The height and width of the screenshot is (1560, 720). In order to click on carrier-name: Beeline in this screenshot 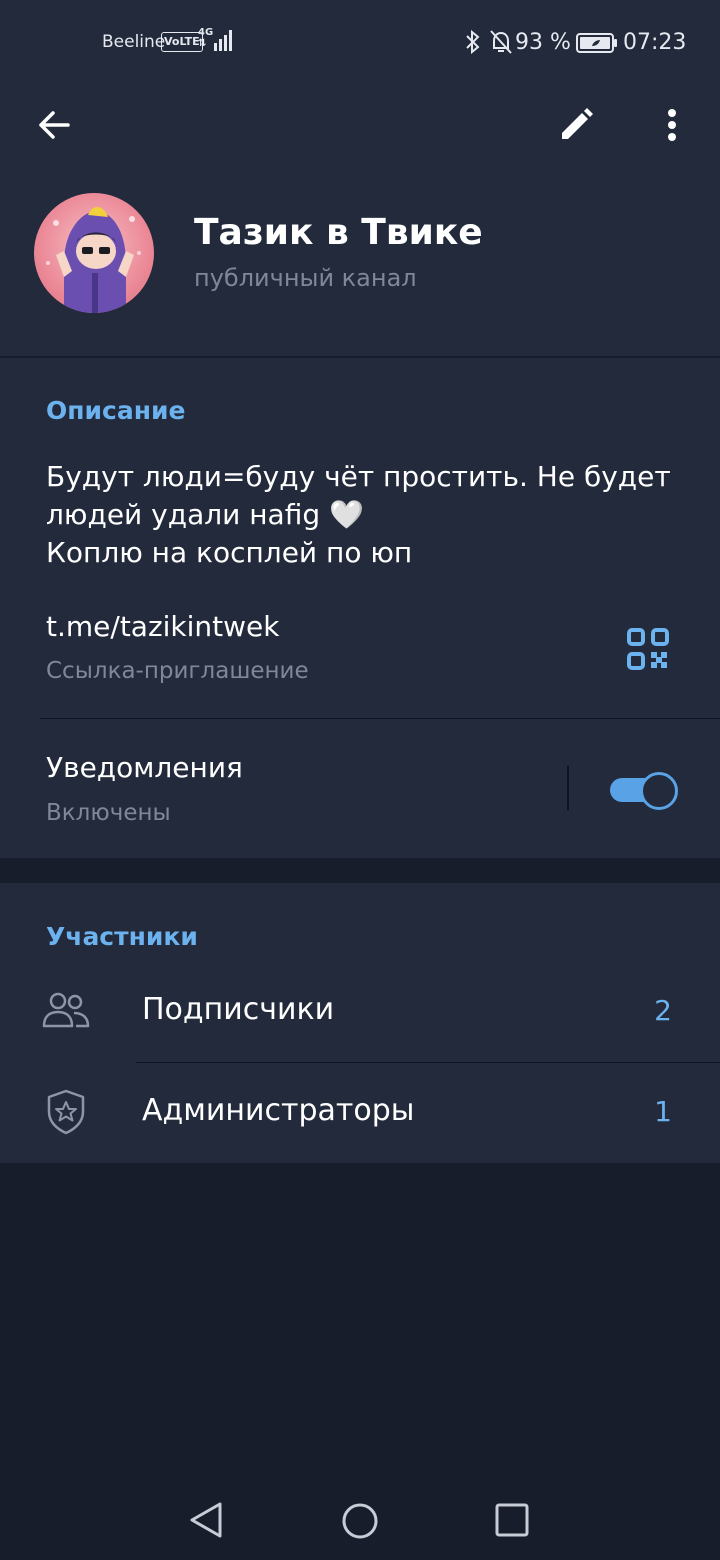, I will do `click(134, 42)`.